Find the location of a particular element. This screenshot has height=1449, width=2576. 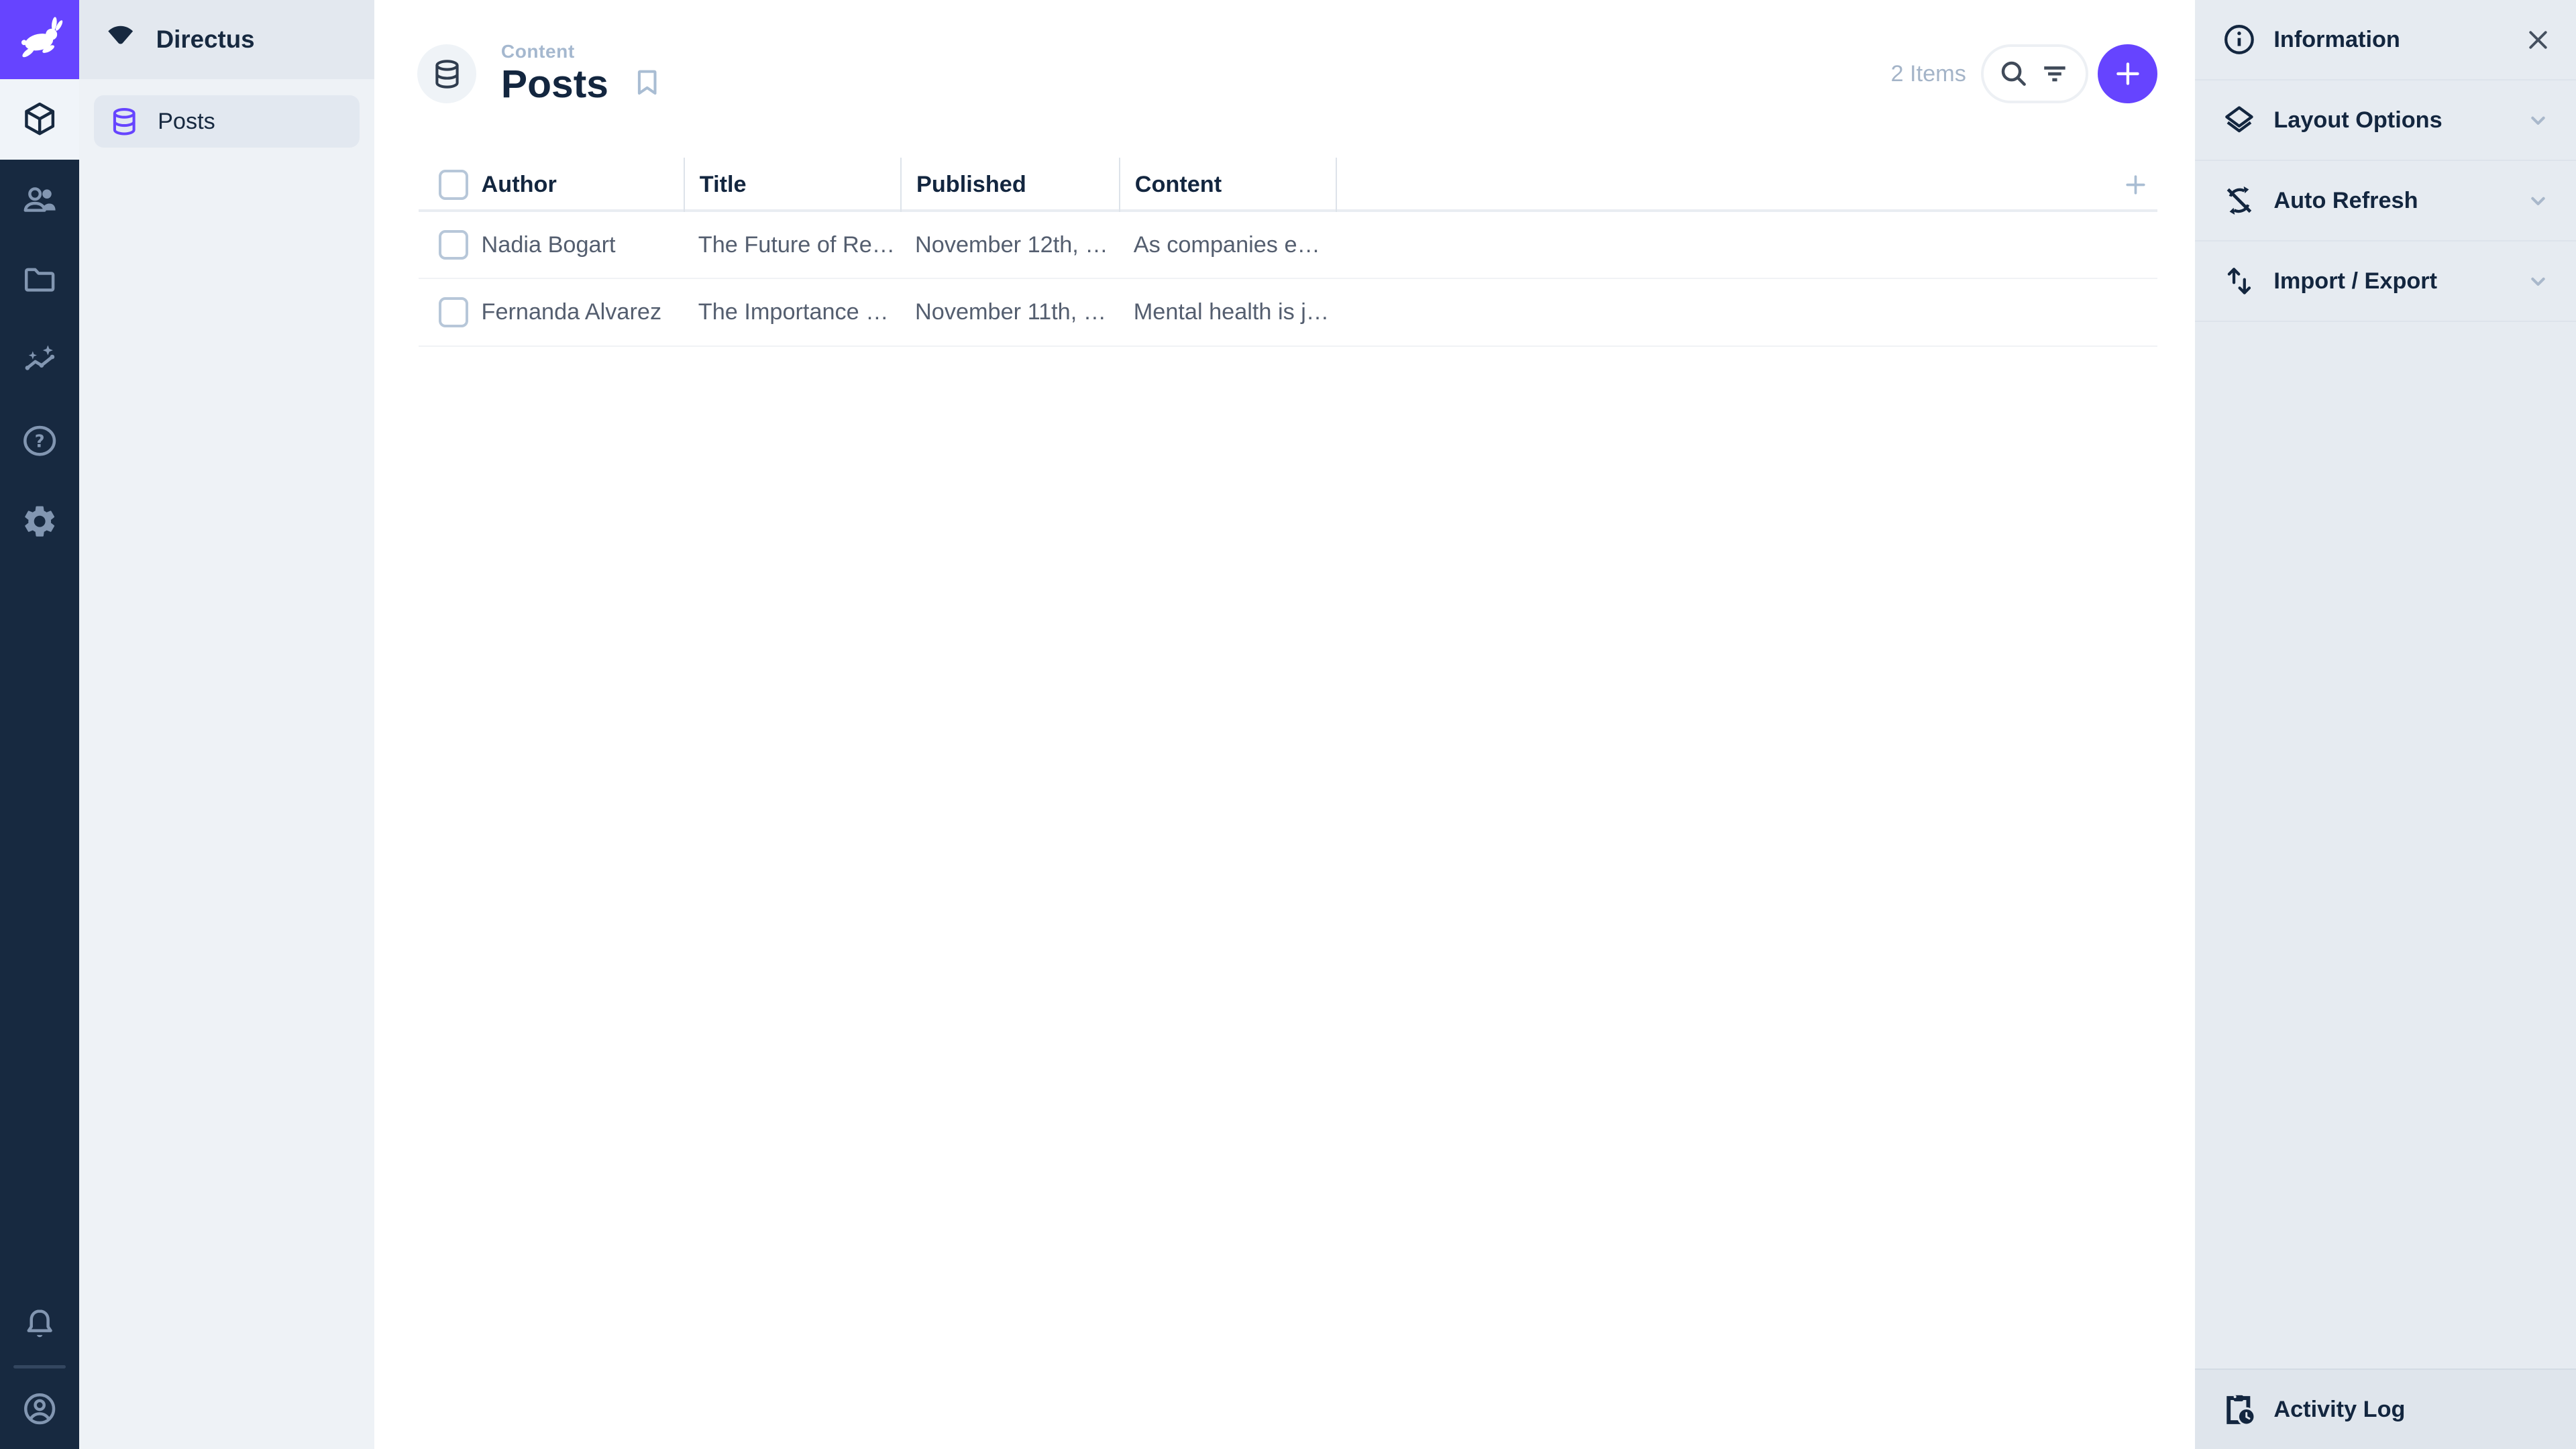

people-icon is located at coordinates (39, 199).